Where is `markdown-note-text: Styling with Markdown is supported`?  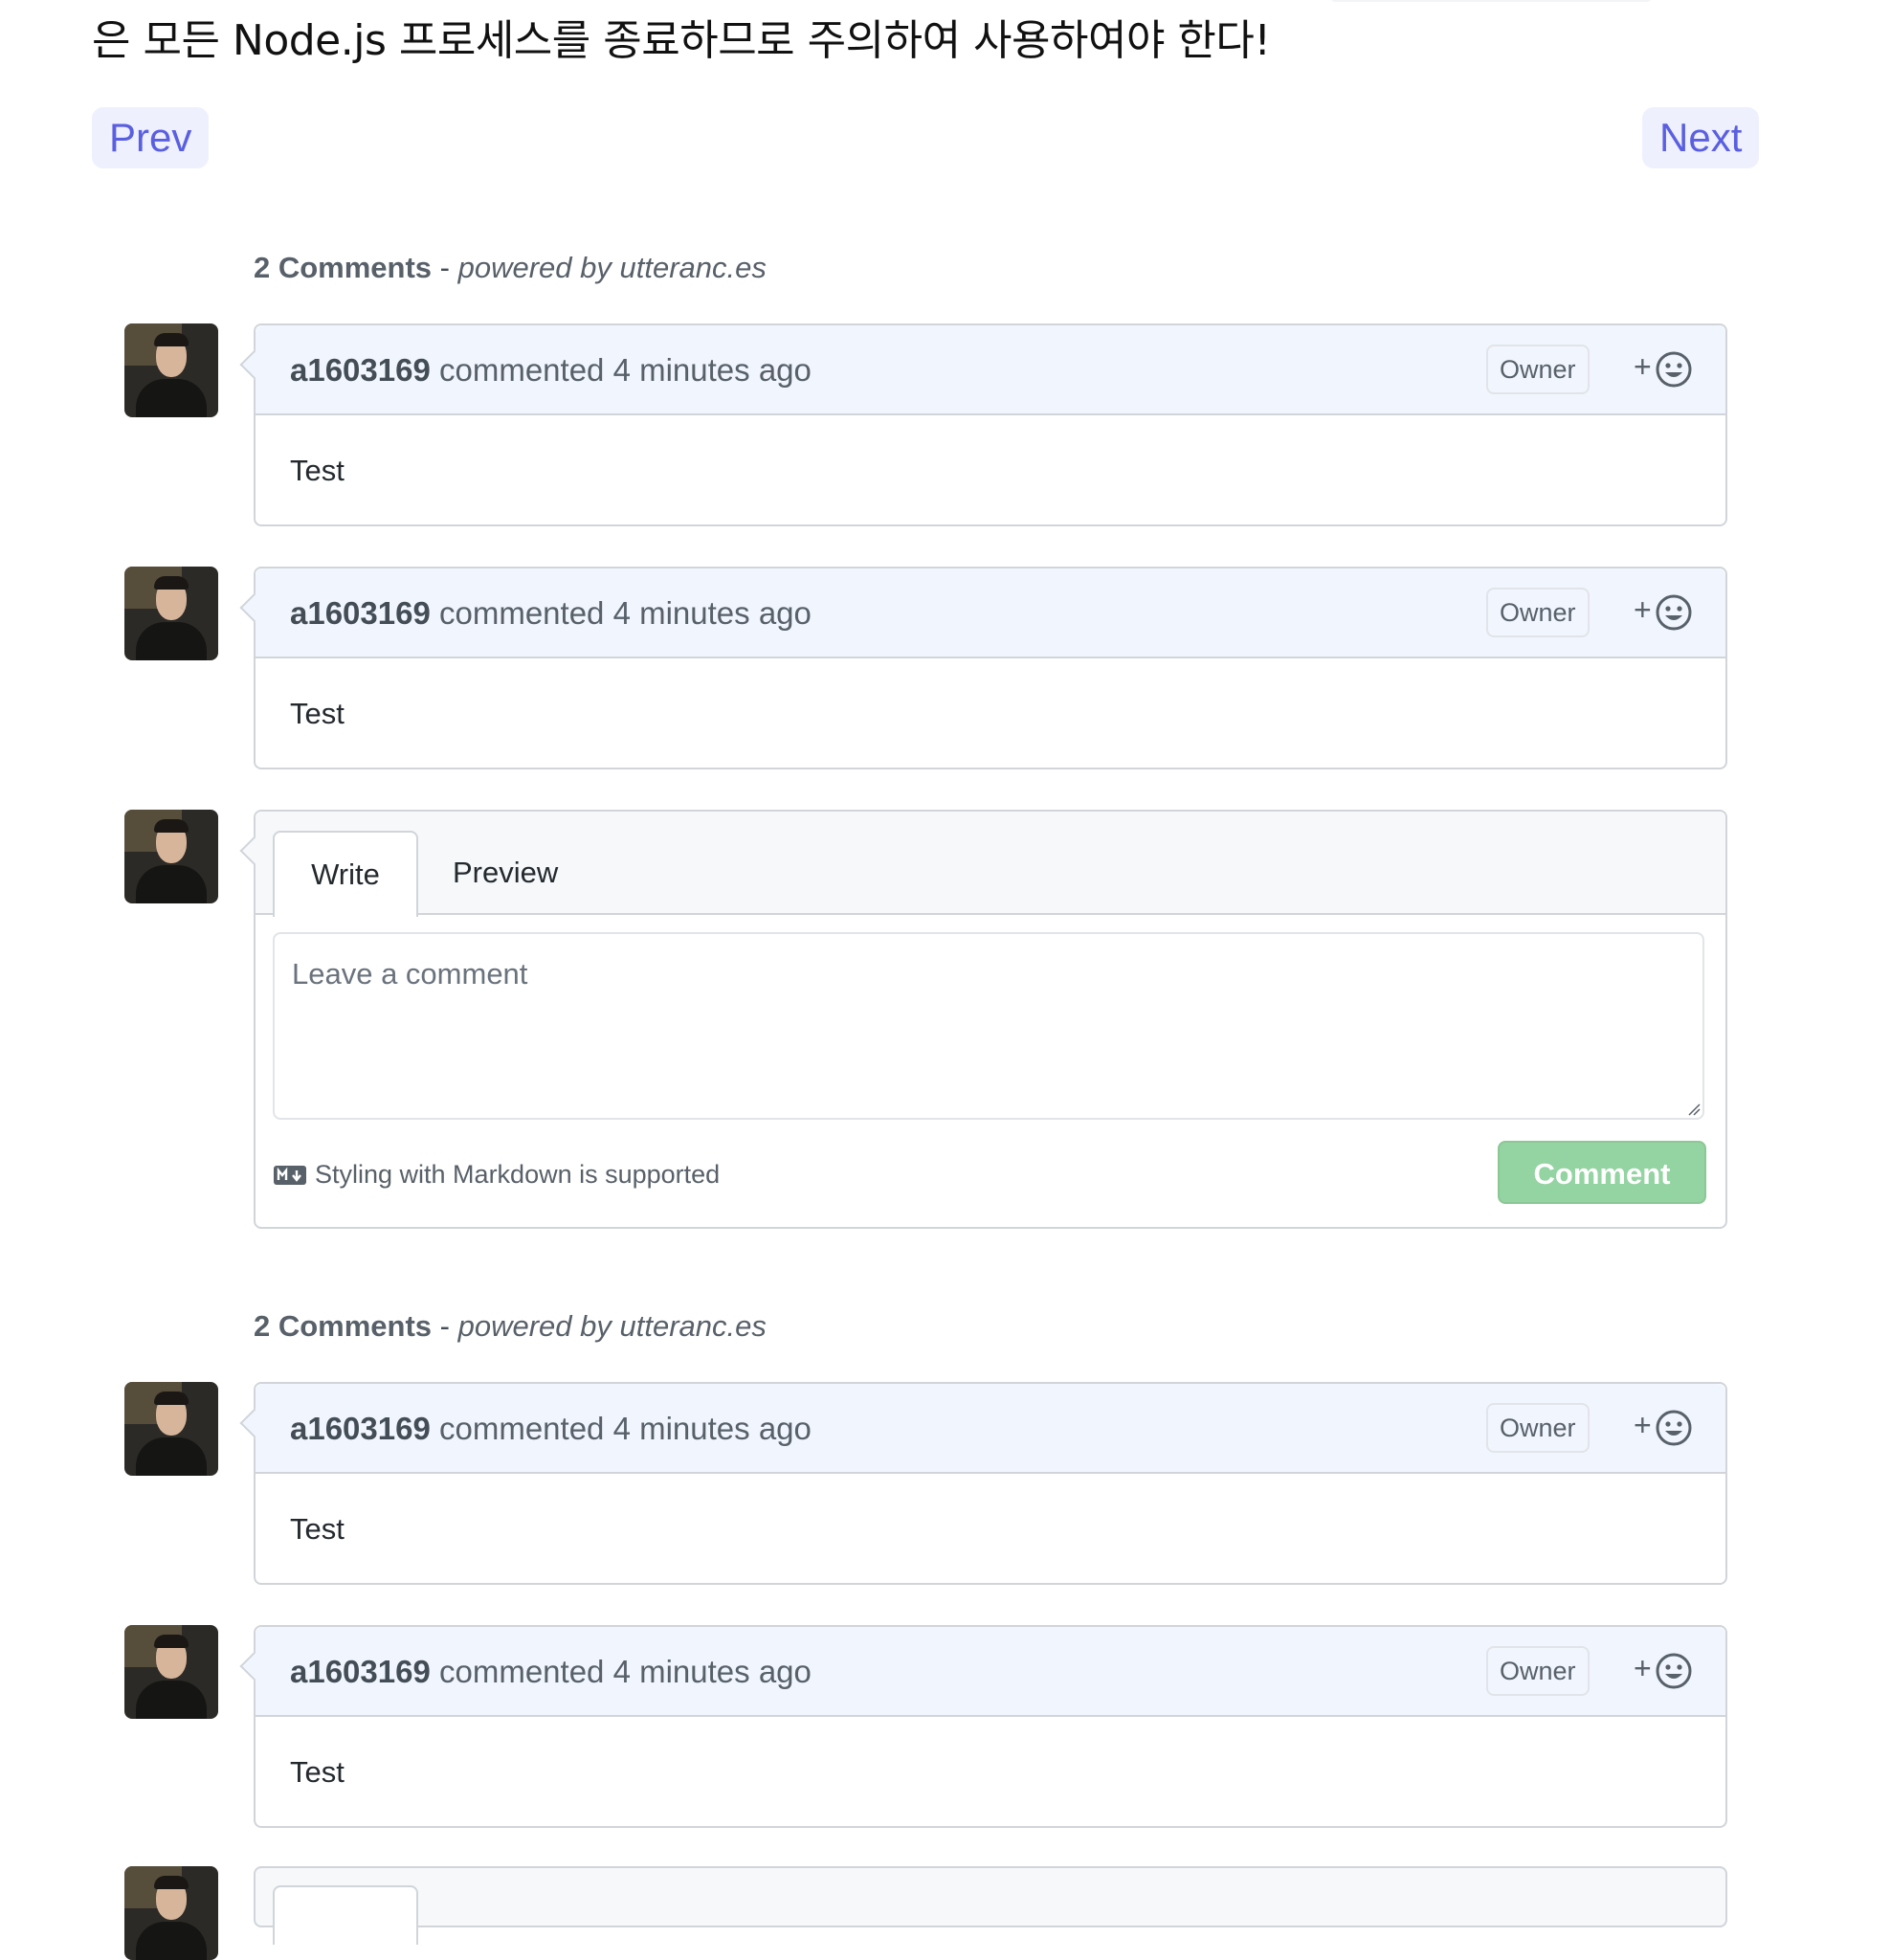 markdown-note-text: Styling with Markdown is supported is located at coordinates (518, 1175).